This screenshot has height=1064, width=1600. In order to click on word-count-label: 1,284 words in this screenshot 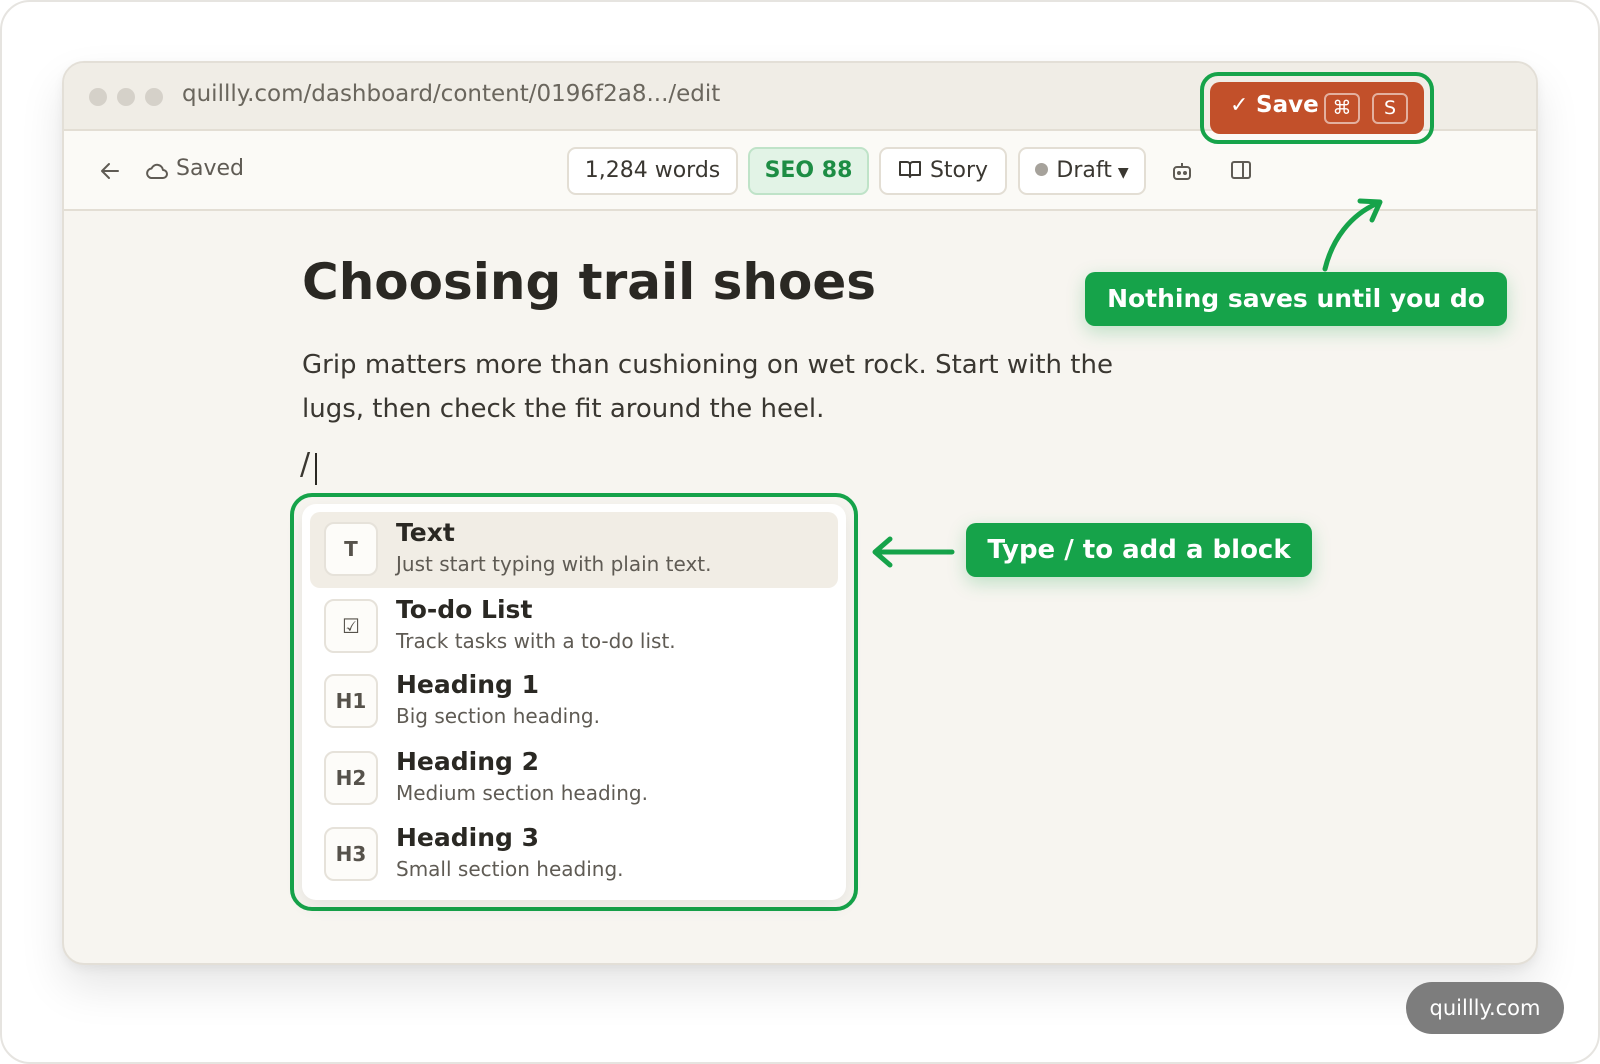, I will do `click(652, 170)`.